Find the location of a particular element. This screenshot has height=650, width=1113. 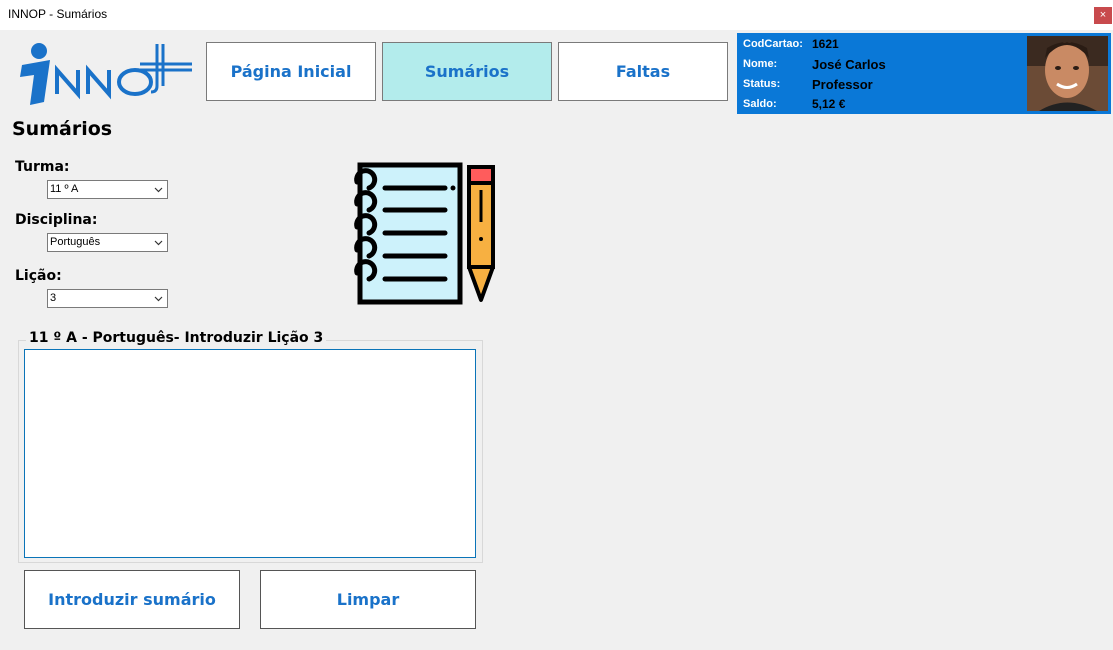

balance-label: Saldo: is located at coordinates (760, 104).